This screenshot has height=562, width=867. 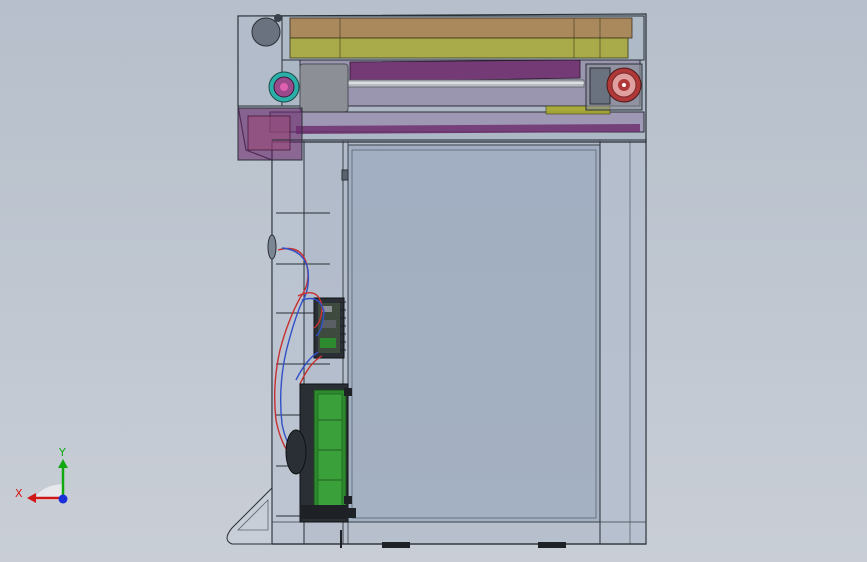 What do you see at coordinates (614, 87) in the screenshot?
I see `right-gear` at bounding box center [614, 87].